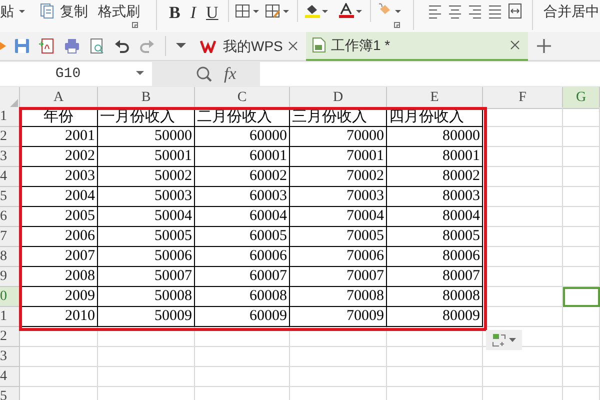  Describe the element at coordinates (72, 46) in the screenshot. I see `print-icon` at that location.